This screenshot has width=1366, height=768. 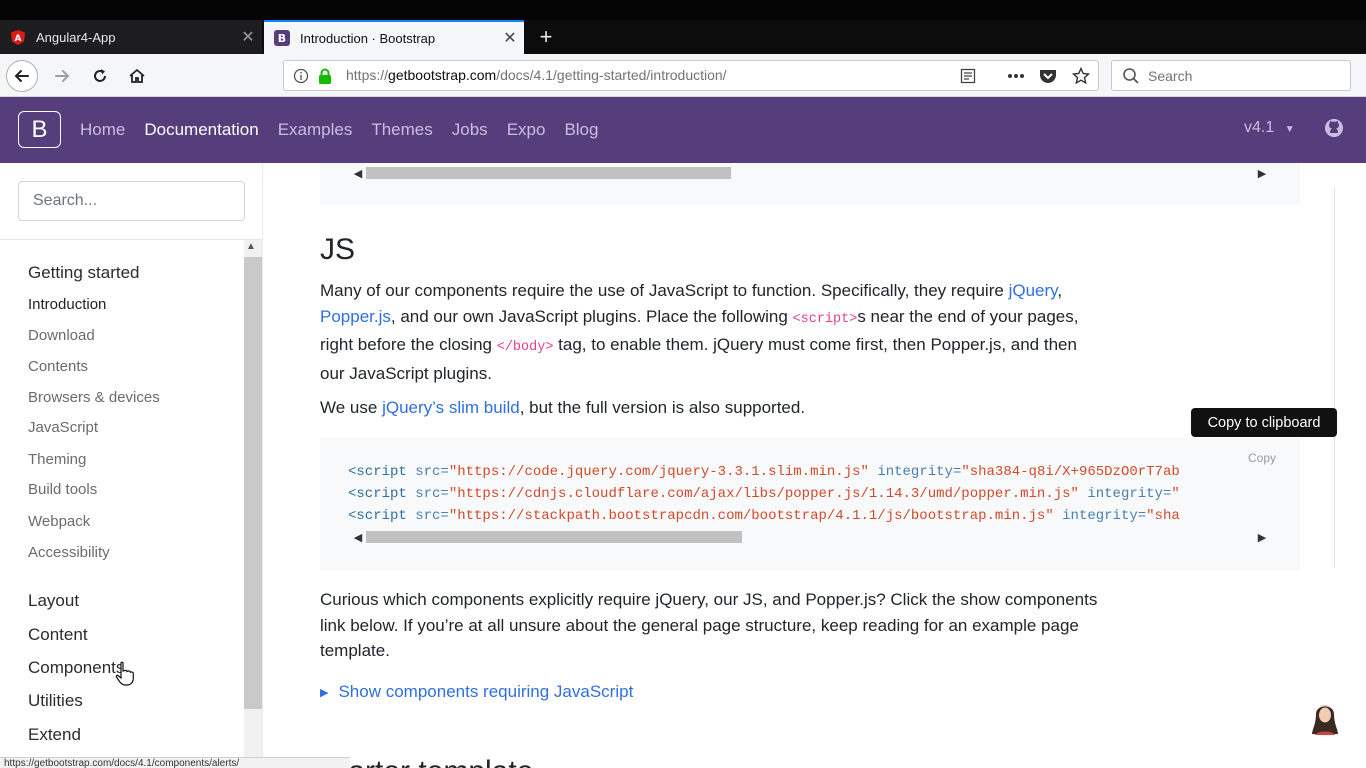 What do you see at coordinates (54, 735) in the screenshot?
I see `sidebar-group-extend: Extend` at bounding box center [54, 735].